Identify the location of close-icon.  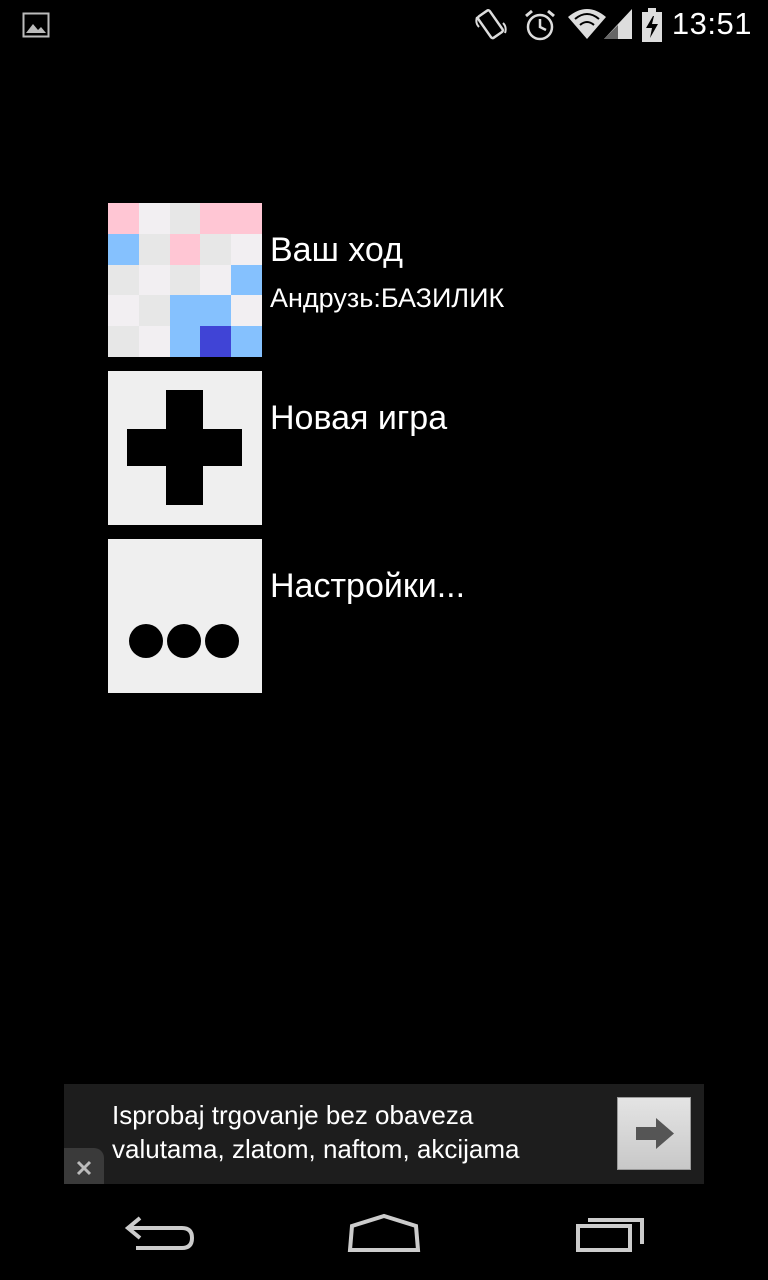
(84, 1166).